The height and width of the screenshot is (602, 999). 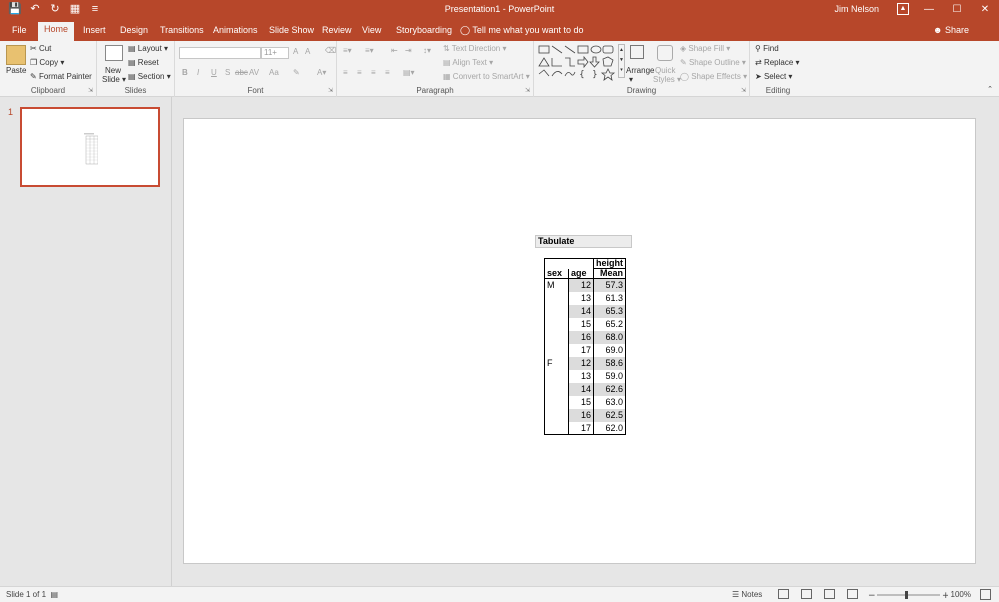 What do you see at coordinates (581, 311) in the screenshot?
I see `age-cell: 14` at bounding box center [581, 311].